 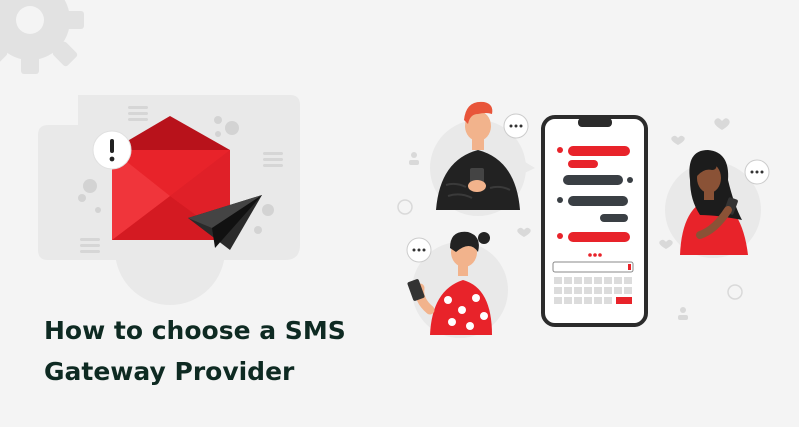 What do you see at coordinates (169, 371) in the screenshot?
I see `page-title-line-2: Gateway Provider` at bounding box center [169, 371].